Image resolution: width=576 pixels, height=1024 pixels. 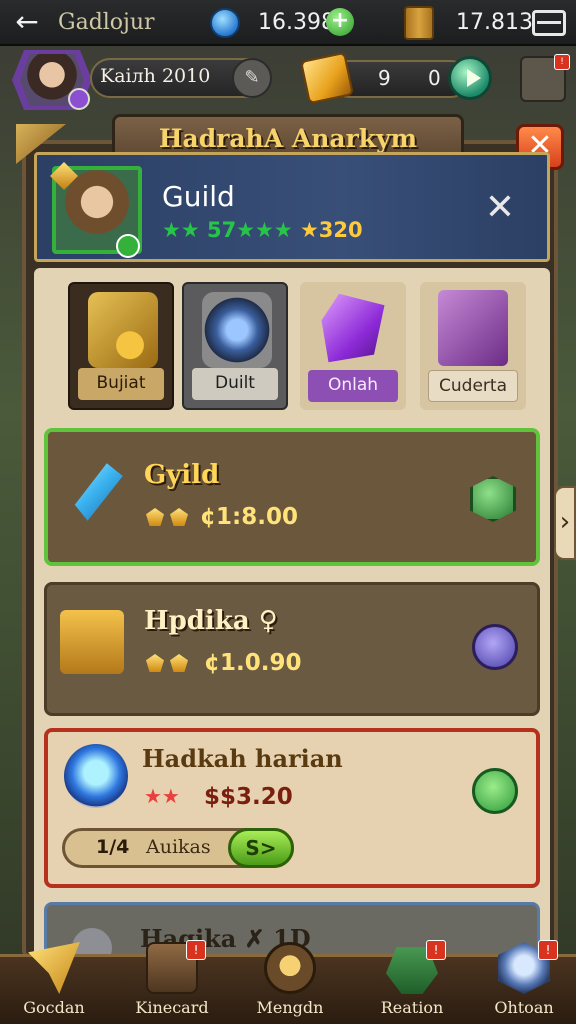 What do you see at coordinates (227, 230) in the screenshot?
I see `guild-level-stars: ★★ 57★★★` at bounding box center [227, 230].